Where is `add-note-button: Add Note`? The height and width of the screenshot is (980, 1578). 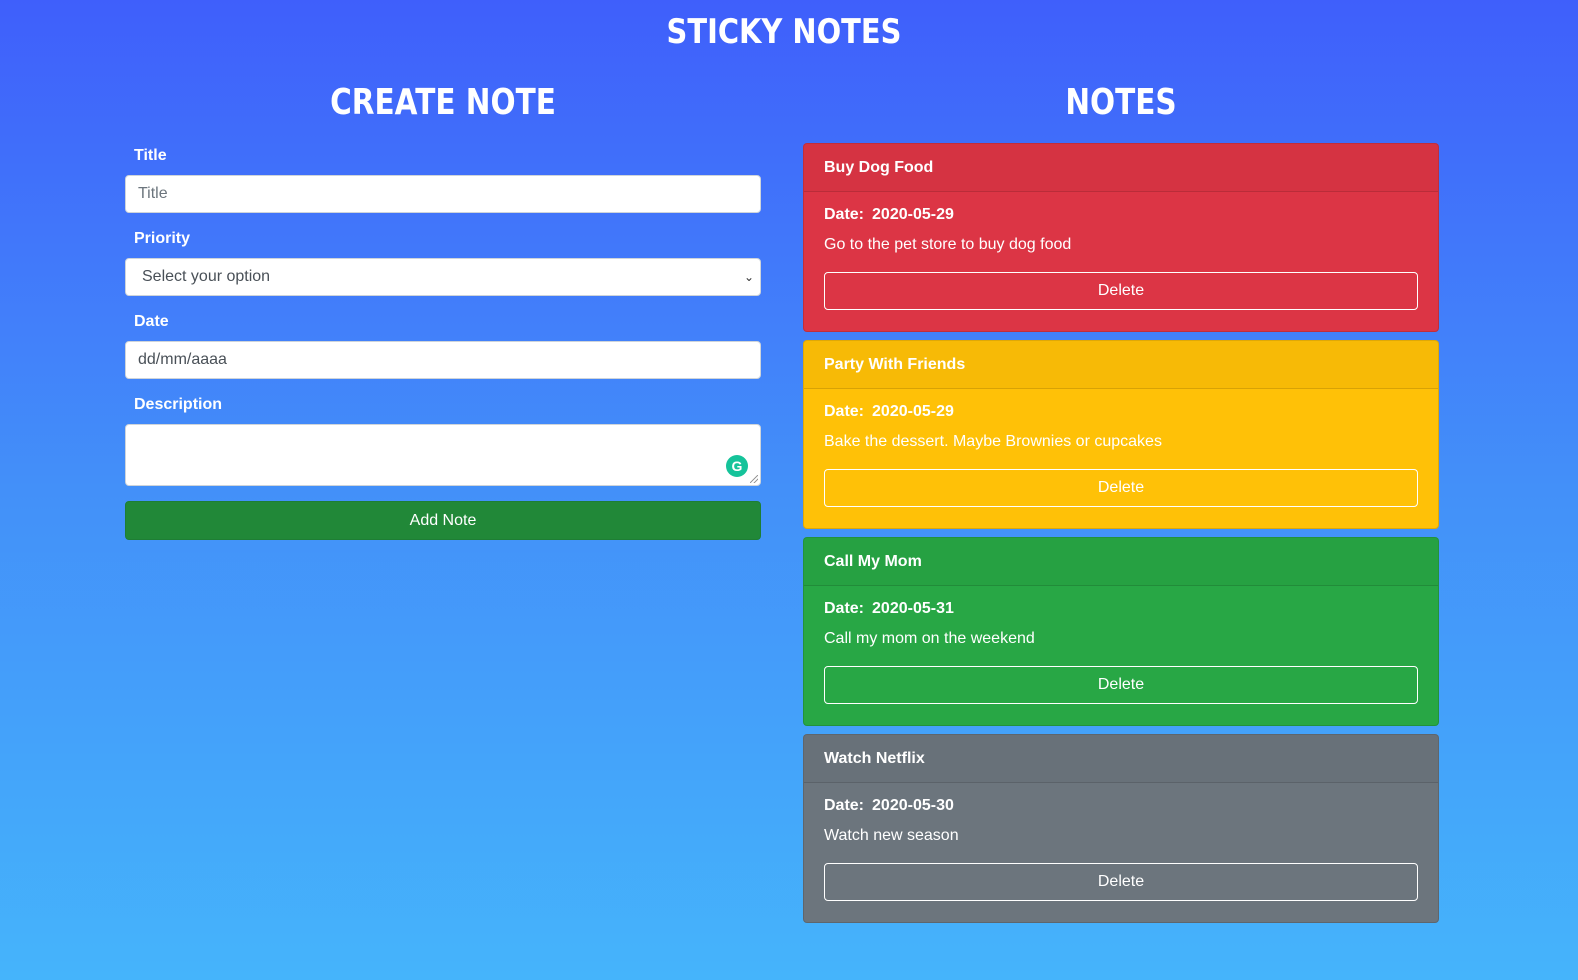
add-note-button: Add Note is located at coordinates (443, 520).